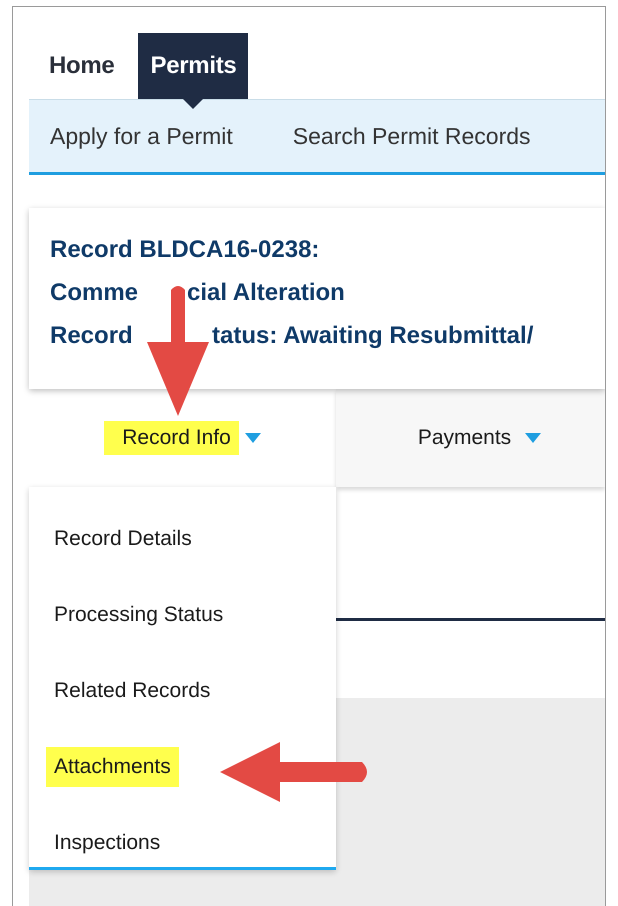  Describe the element at coordinates (141, 136) in the screenshot. I see `subnav-link: Apply for a Permit` at that location.